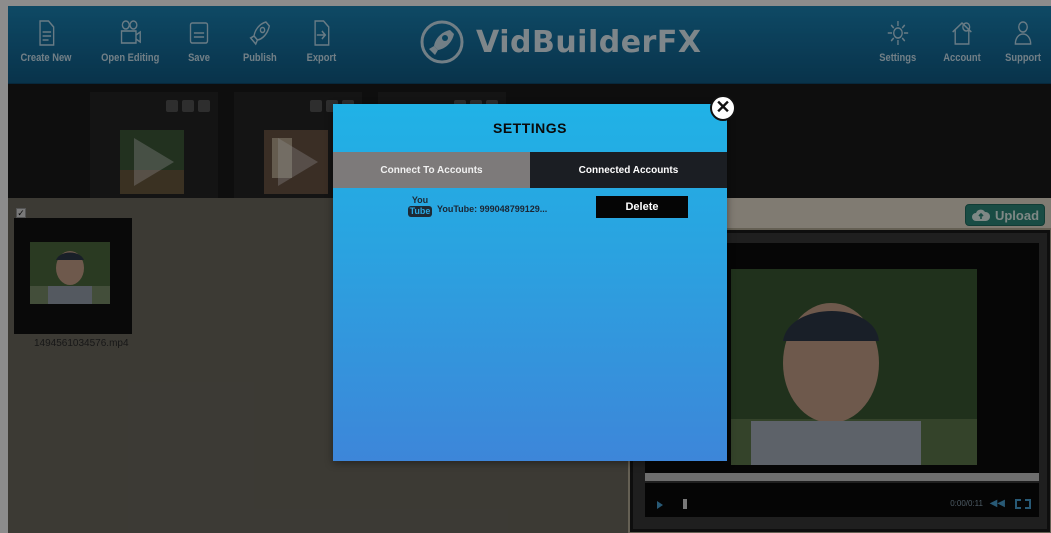  I want to click on youtube-icon-bottom: Tube, so click(420, 211).